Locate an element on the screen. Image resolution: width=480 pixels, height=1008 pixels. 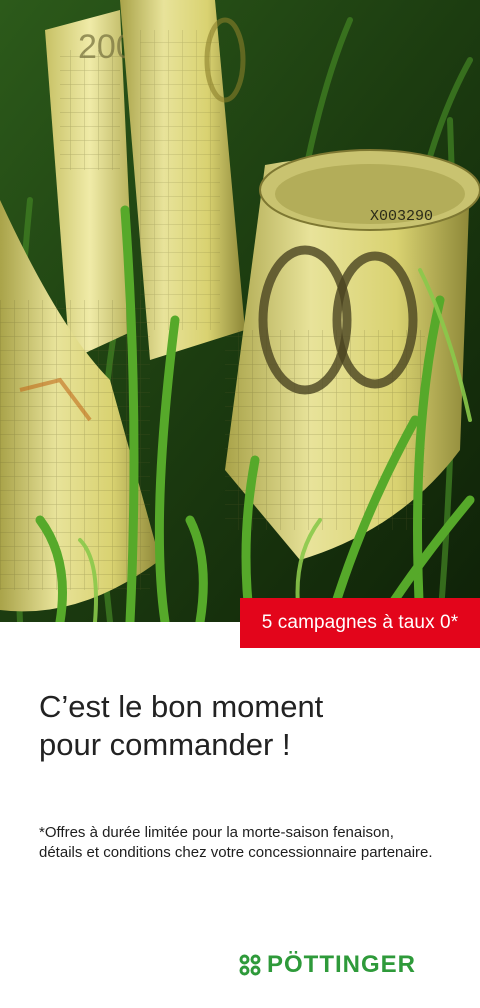
headline: C’est le bon moment pour commander ! is located at coordinates (249, 726).